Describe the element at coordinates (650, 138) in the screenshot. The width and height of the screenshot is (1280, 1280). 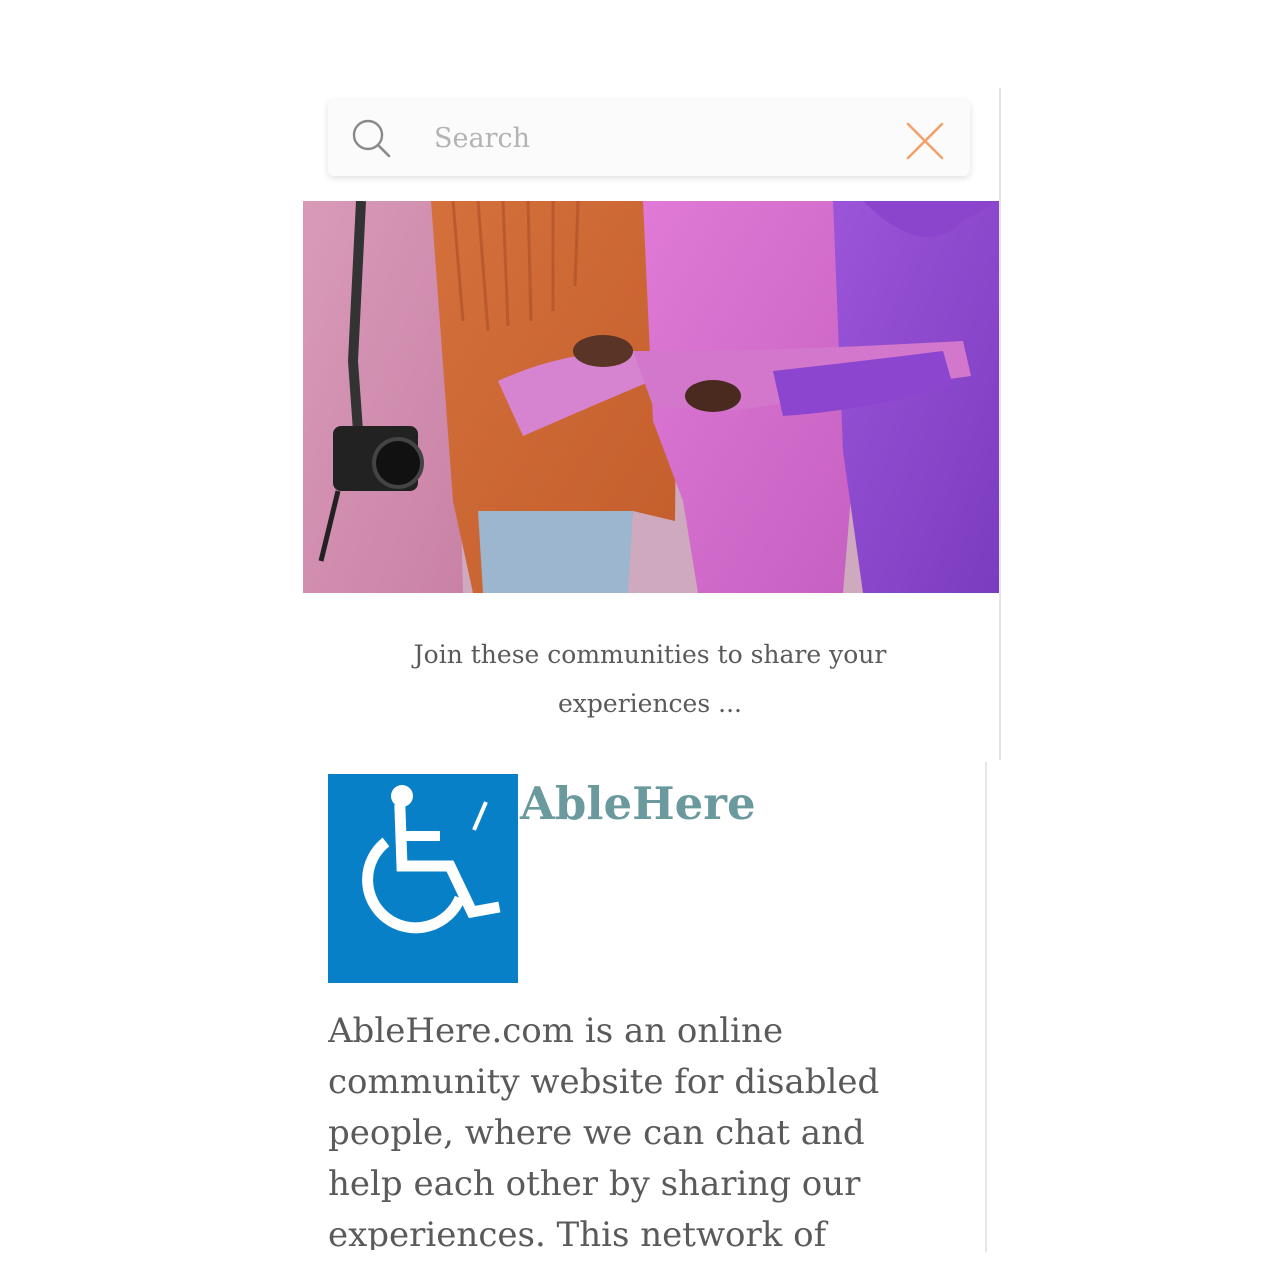
I see `search-input` at that location.